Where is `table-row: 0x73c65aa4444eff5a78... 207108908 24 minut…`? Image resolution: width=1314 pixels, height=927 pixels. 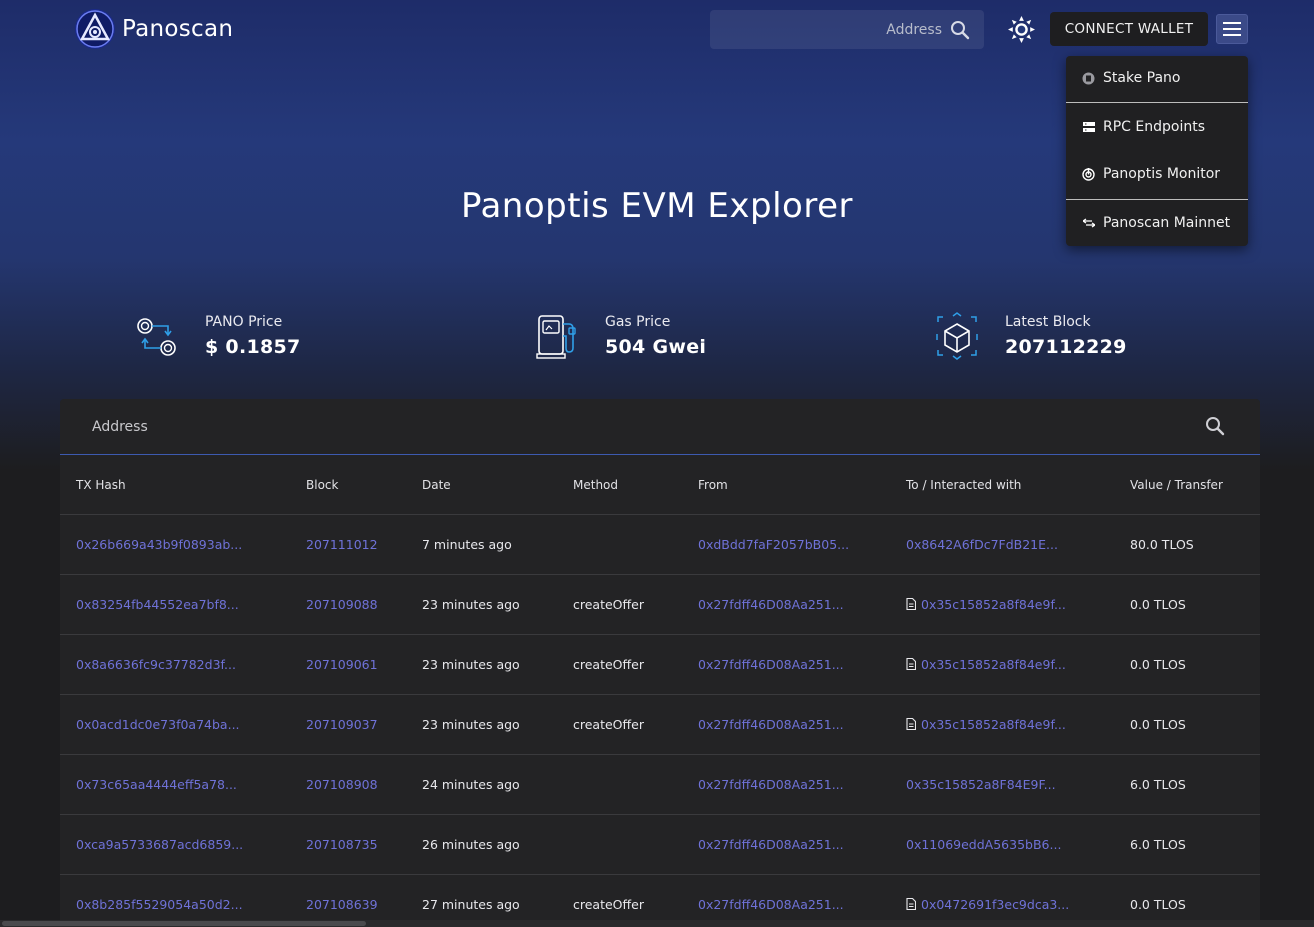 table-row: 0x73c65aa4444eff5a78... 207108908 24 minut… is located at coordinates (660, 785).